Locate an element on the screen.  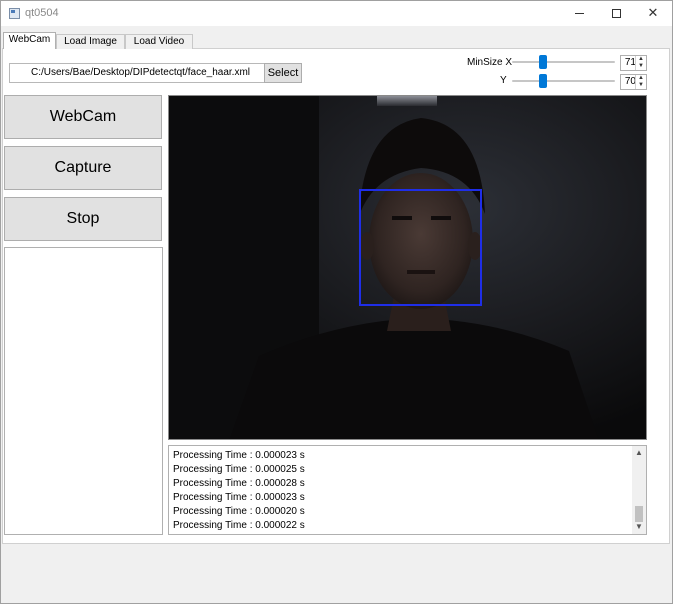
close-icon: ✕ is located at coordinates (653, 13).